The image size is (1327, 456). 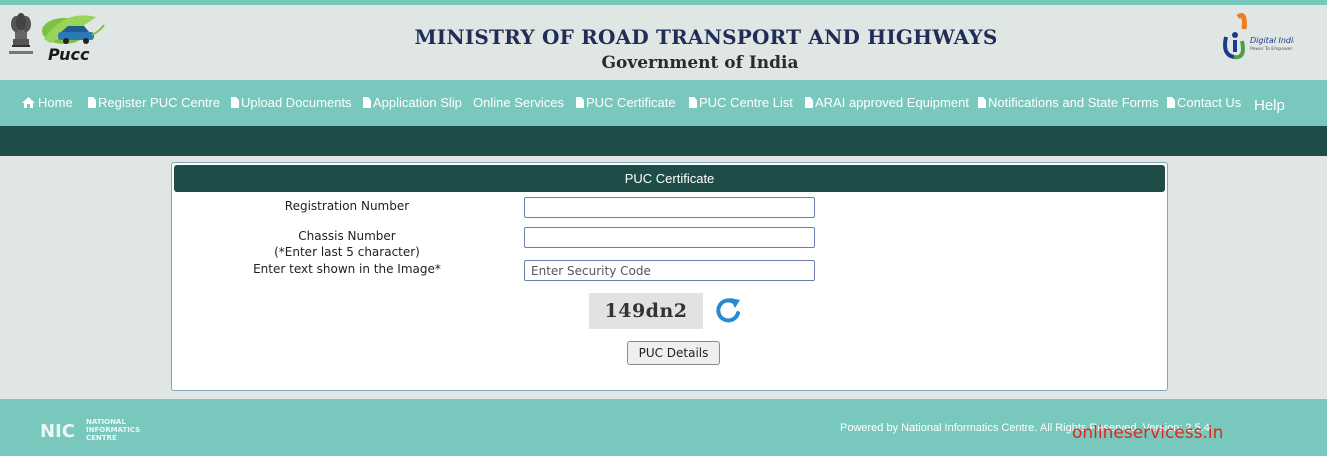 I want to click on captcha-image: 149dn2, so click(x=646, y=311).